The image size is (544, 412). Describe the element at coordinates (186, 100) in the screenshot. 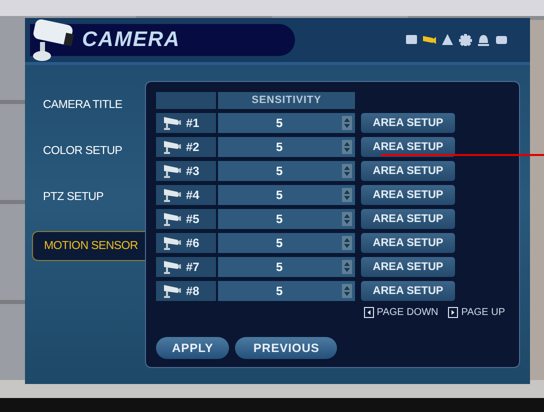

I see `header-cell` at that location.